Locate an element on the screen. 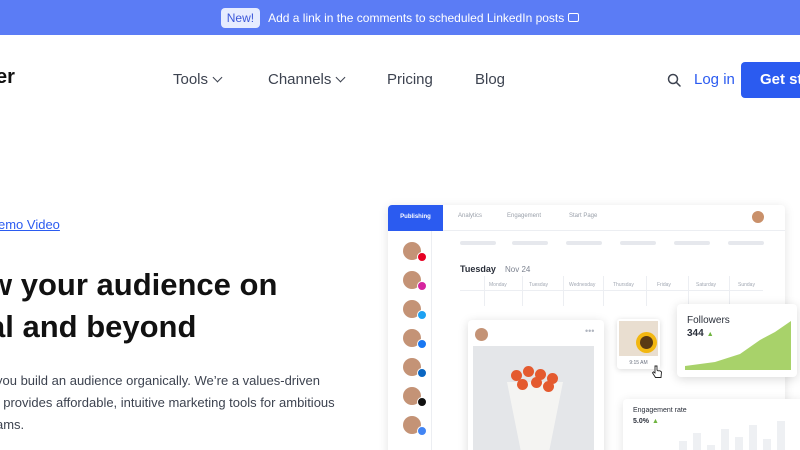 The image size is (800, 450). sunflower is located at coordinates (646, 342).